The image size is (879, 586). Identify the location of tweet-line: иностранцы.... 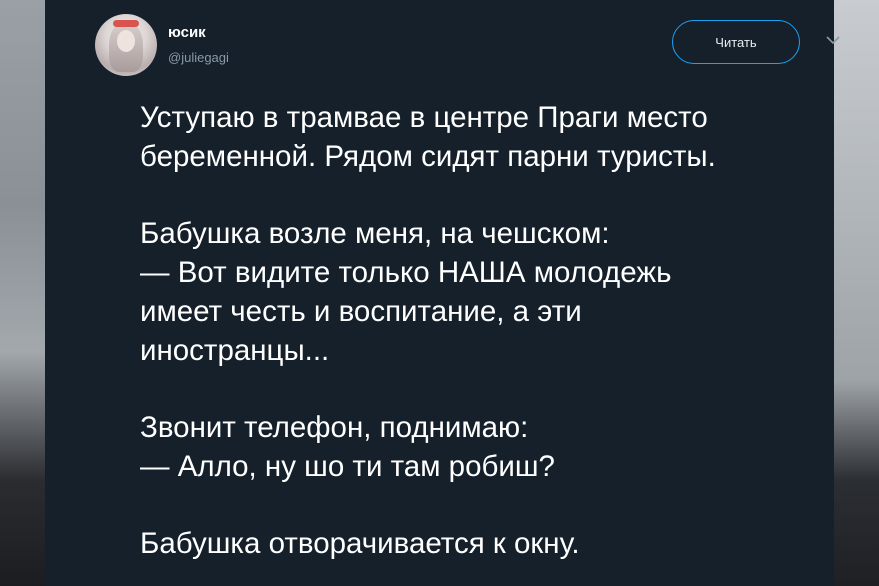
(235, 350).